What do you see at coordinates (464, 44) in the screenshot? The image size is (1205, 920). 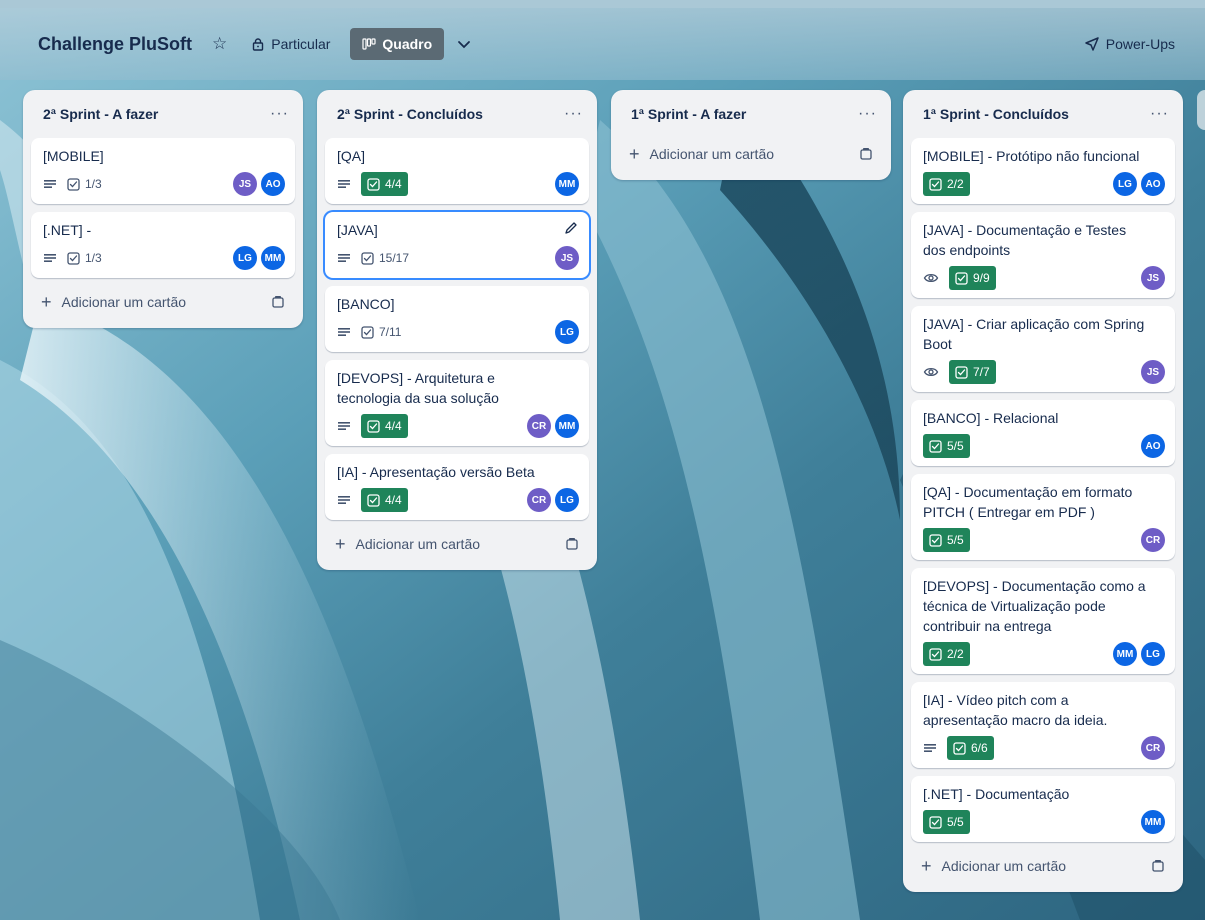 I see `switch-view-button` at bounding box center [464, 44].